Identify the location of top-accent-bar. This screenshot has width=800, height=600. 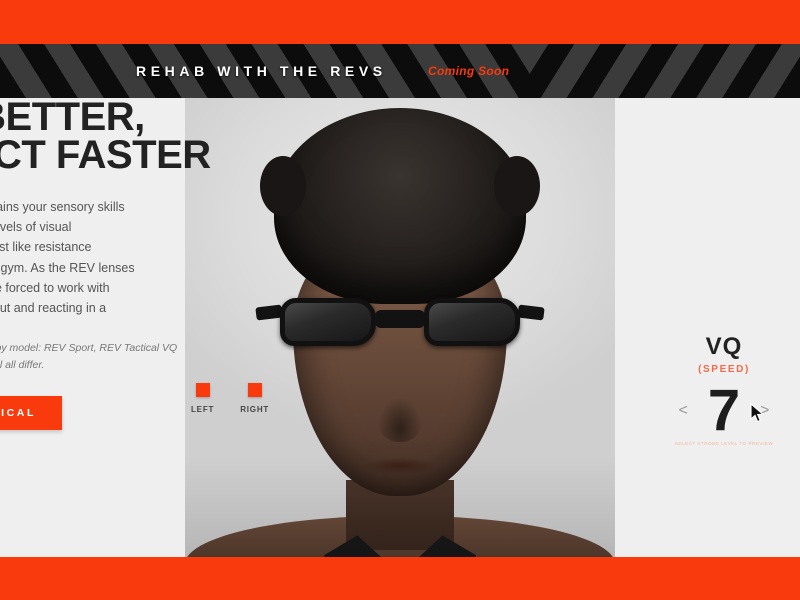
(400, 22).